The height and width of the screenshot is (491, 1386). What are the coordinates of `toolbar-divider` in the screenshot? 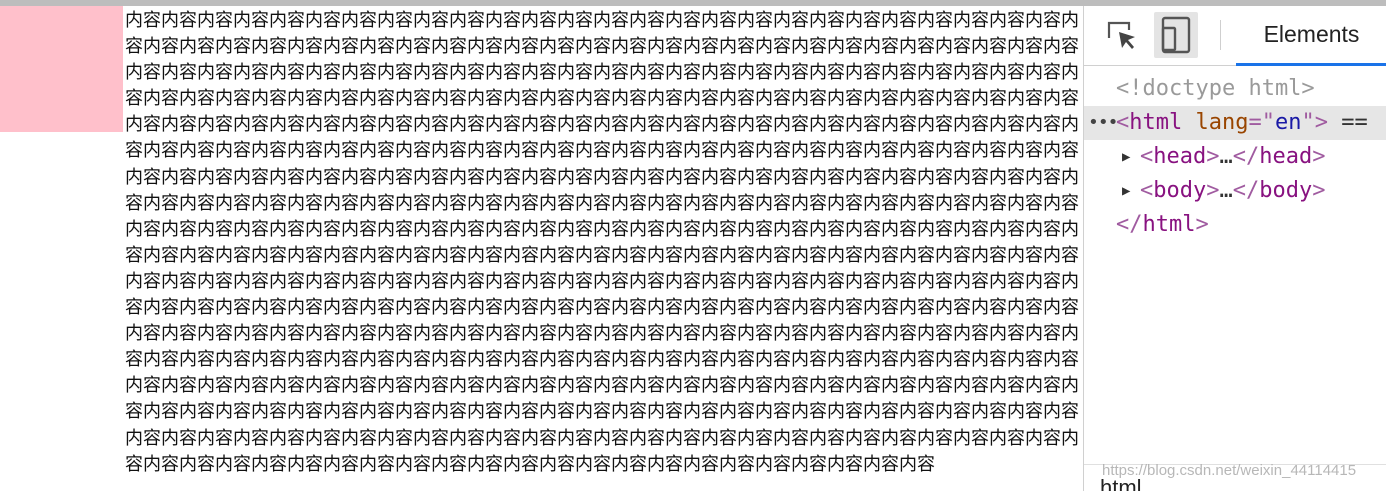 It's located at (1220, 35).